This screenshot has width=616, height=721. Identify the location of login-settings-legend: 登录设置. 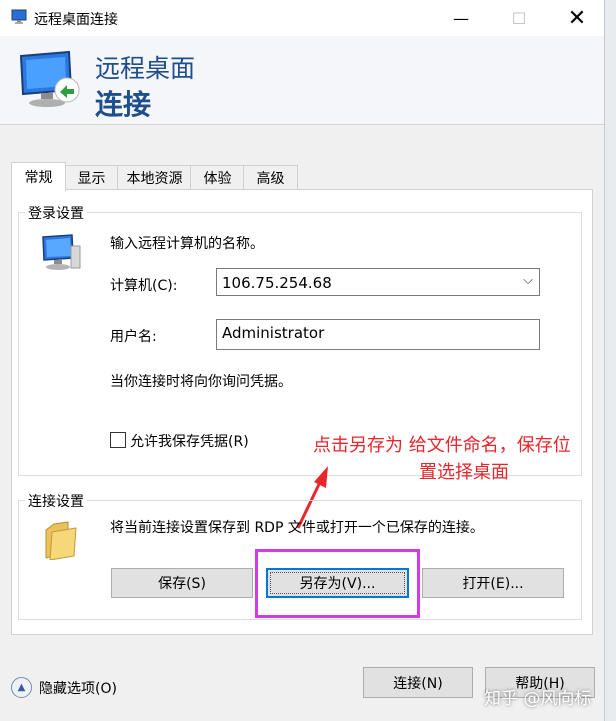
(56, 213).